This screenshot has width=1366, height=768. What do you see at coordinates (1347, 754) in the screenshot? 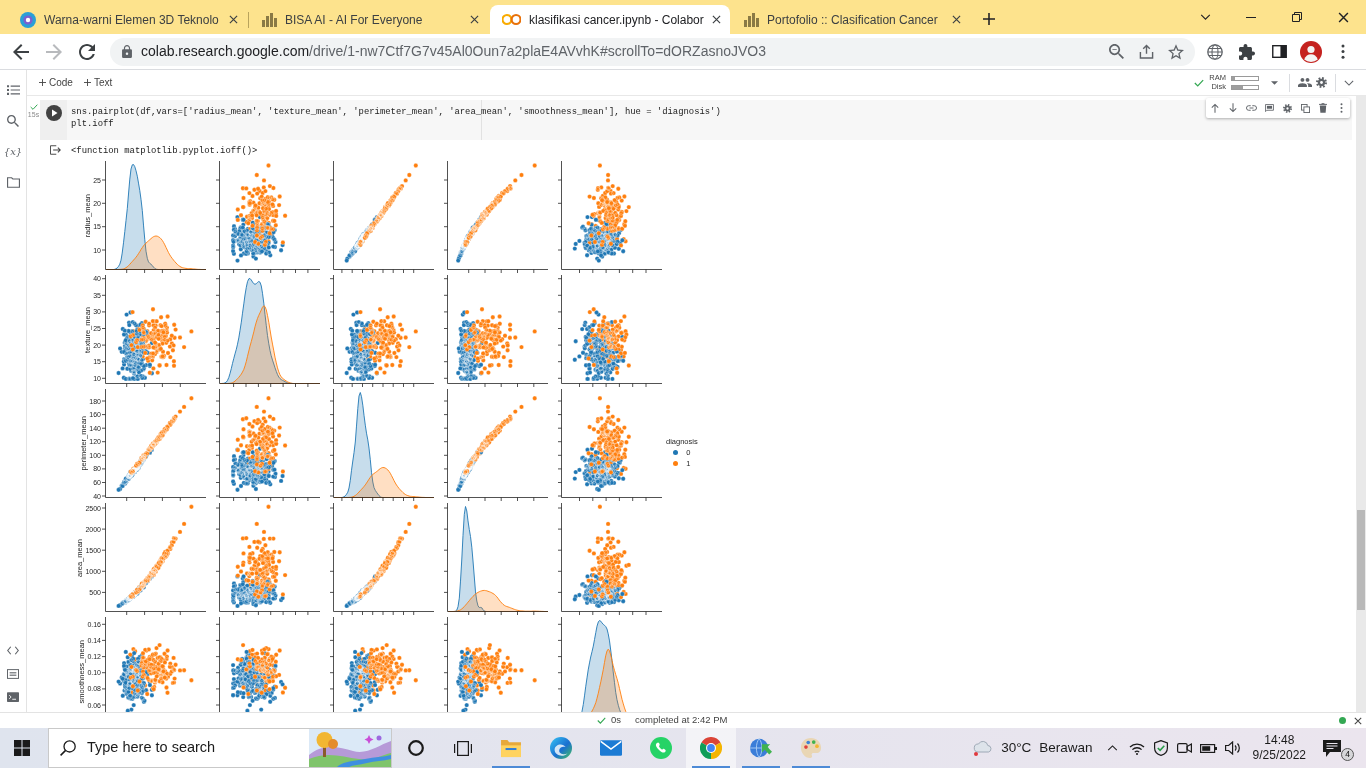
I see `notification-count: 4` at bounding box center [1347, 754].